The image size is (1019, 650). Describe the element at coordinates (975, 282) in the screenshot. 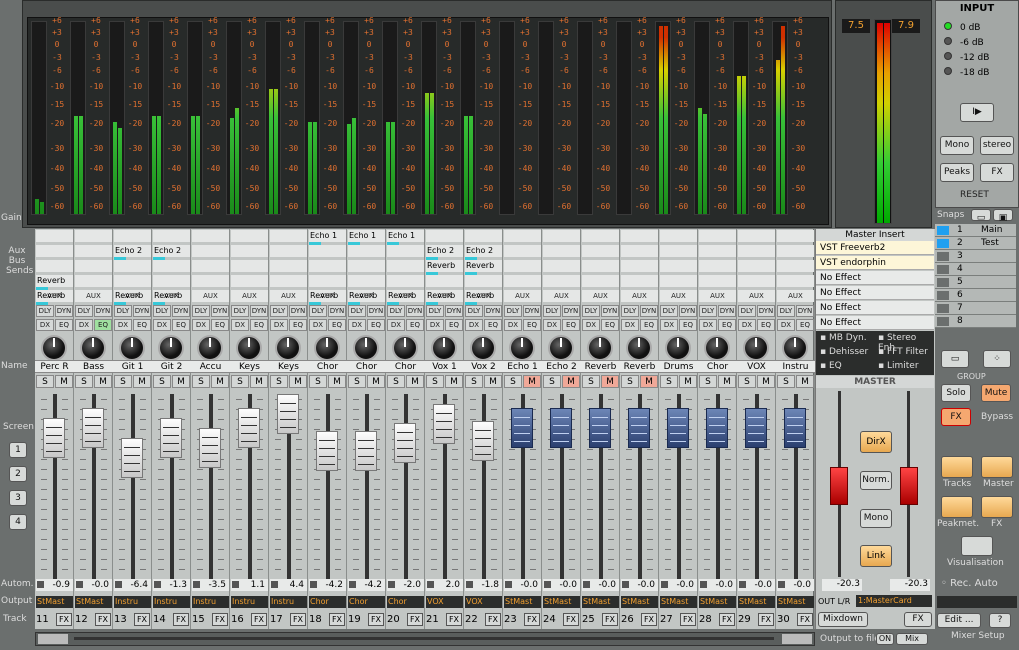

I see `snap-slot: 5` at that location.